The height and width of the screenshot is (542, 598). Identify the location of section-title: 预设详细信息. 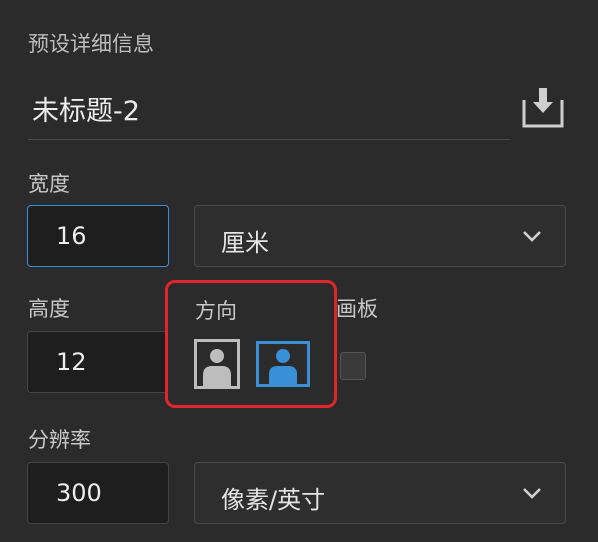
(91, 44).